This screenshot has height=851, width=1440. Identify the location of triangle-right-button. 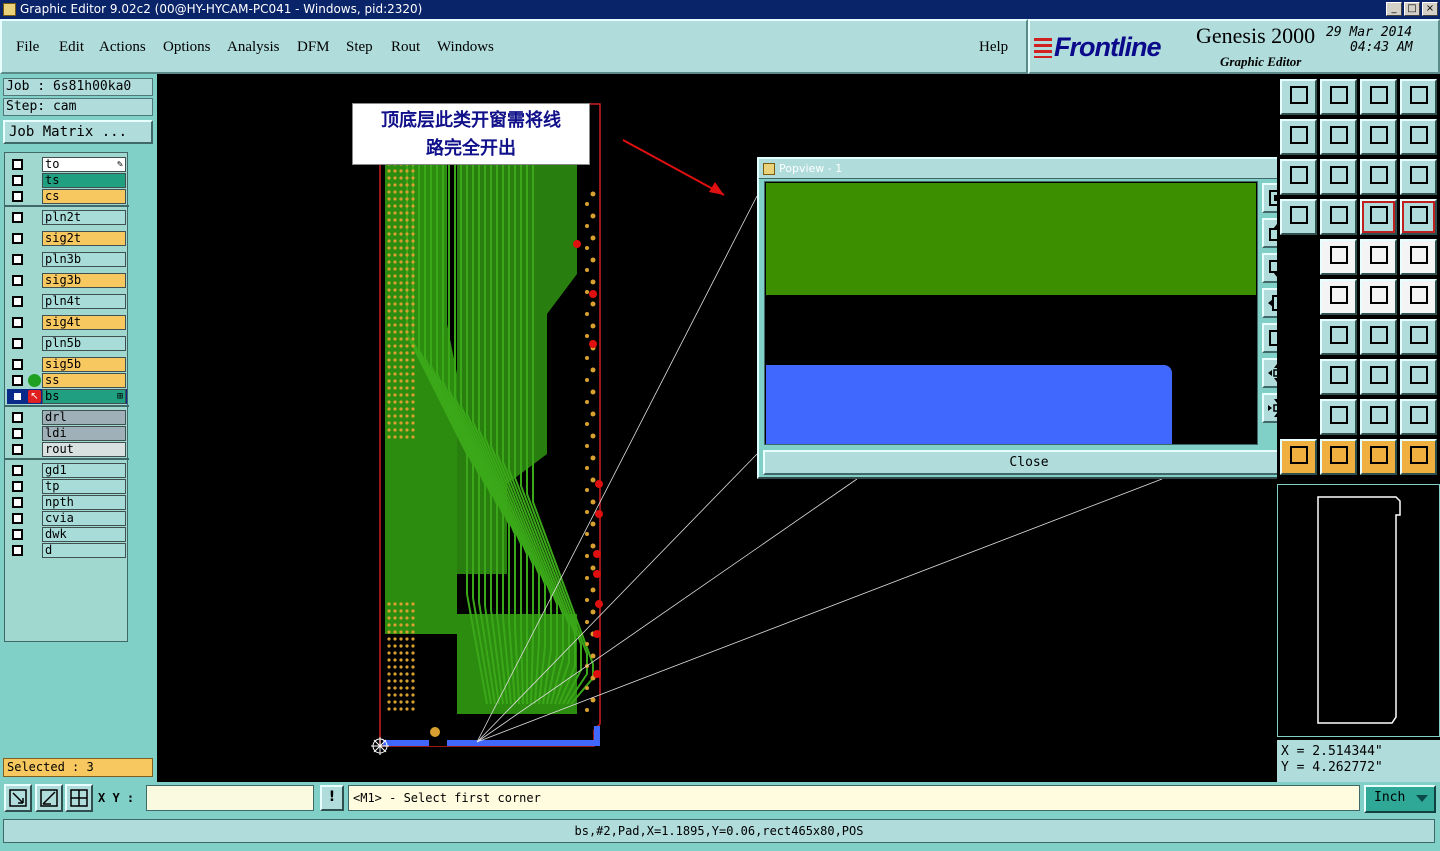
(1418, 417).